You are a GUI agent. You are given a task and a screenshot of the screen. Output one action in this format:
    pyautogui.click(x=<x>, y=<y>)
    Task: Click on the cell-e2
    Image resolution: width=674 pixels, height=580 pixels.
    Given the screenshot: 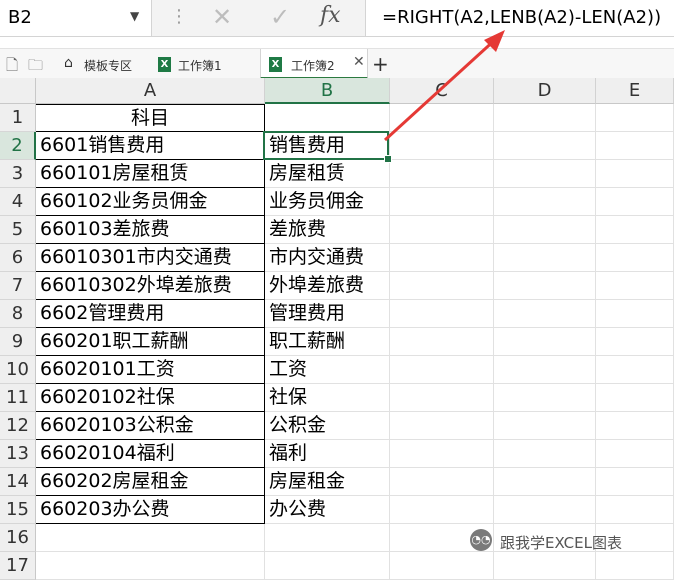 What is the action you would take?
    pyautogui.click(x=635, y=146)
    